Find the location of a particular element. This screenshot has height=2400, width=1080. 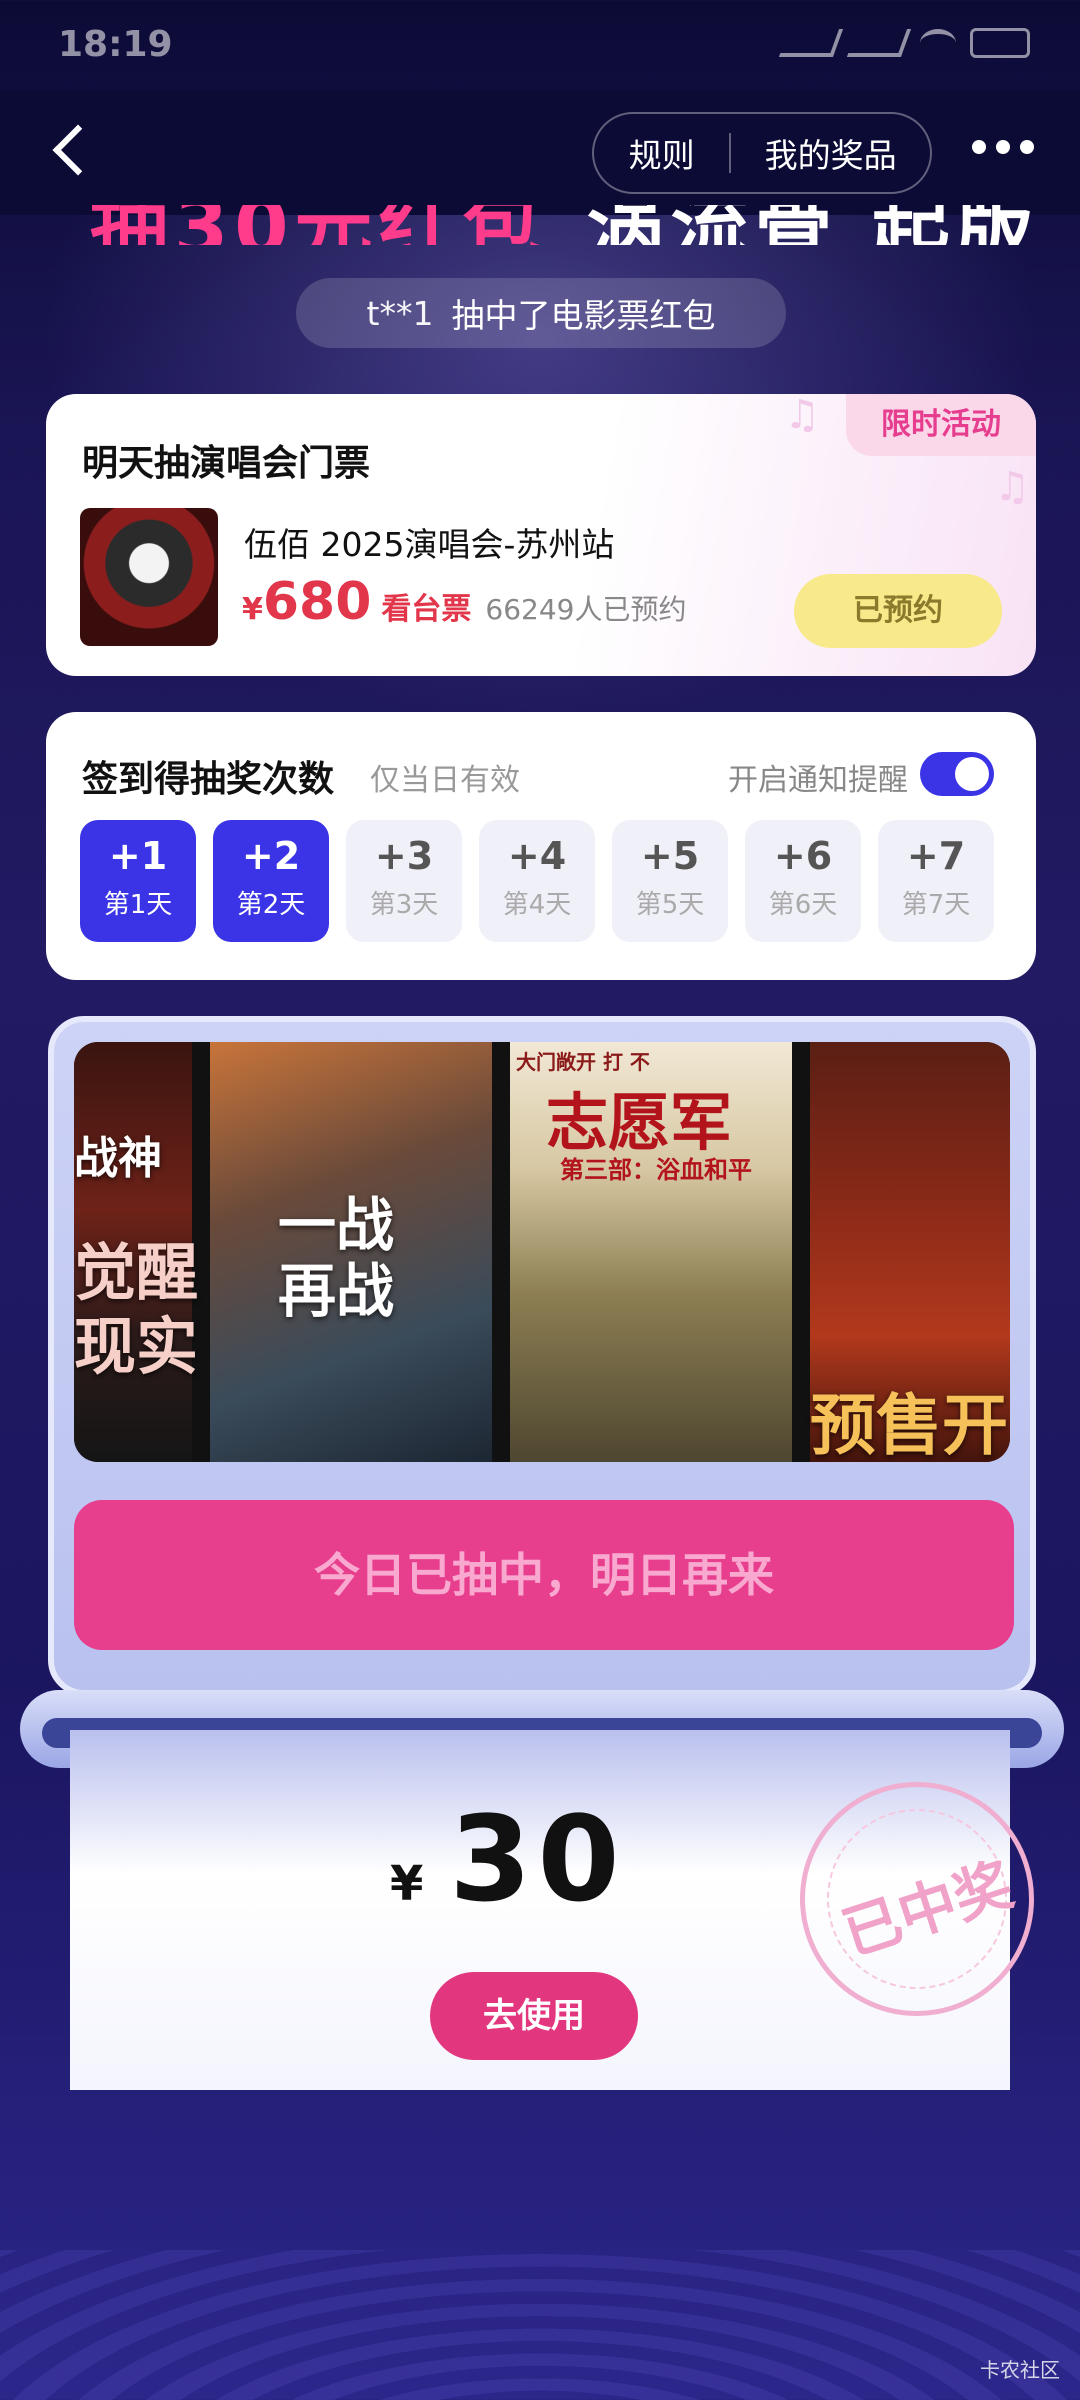

more-dots-icon is located at coordinates (1003, 150).